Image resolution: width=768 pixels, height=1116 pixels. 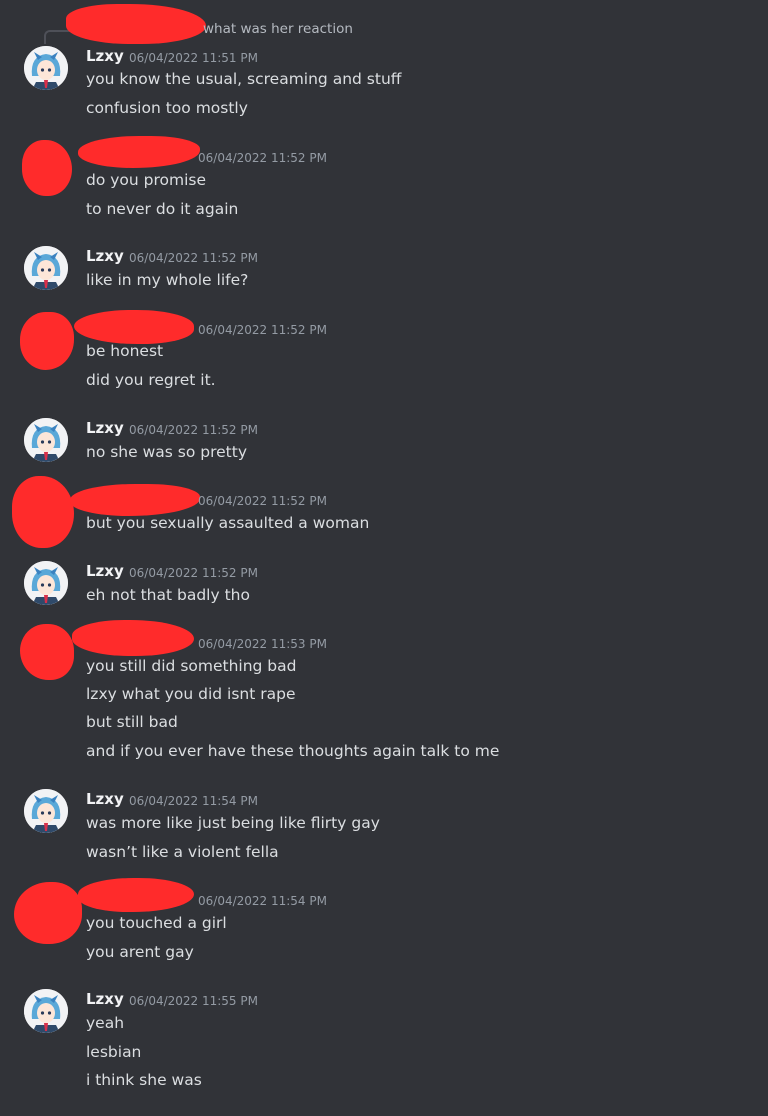 What do you see at coordinates (191, 666) in the screenshot?
I see `message-text: you still did something bad` at bounding box center [191, 666].